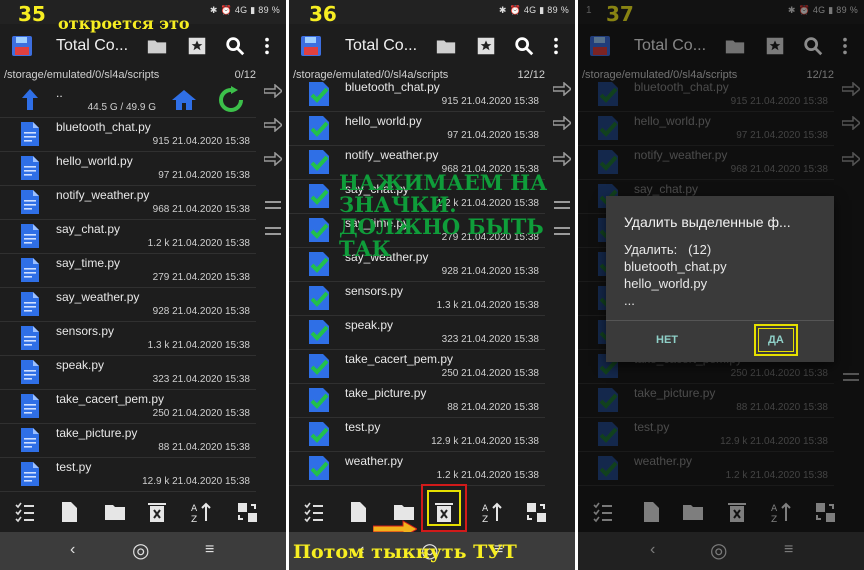 This screenshot has width=864, height=570. I want to click on file-name: take_picture.py, so click(386, 393).